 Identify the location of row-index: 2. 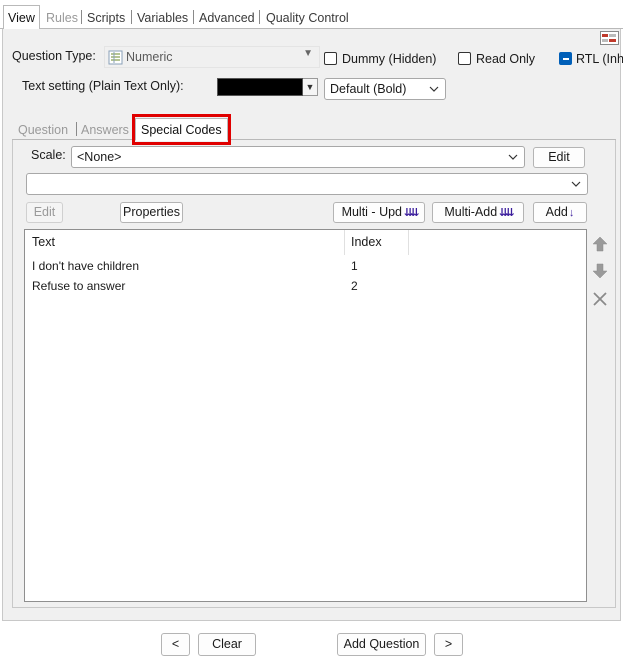
(354, 286).